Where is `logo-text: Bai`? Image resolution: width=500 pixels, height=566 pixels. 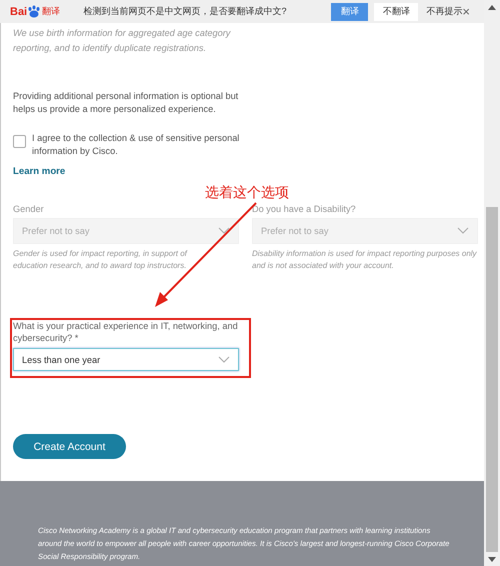
logo-text: Bai is located at coordinates (19, 12).